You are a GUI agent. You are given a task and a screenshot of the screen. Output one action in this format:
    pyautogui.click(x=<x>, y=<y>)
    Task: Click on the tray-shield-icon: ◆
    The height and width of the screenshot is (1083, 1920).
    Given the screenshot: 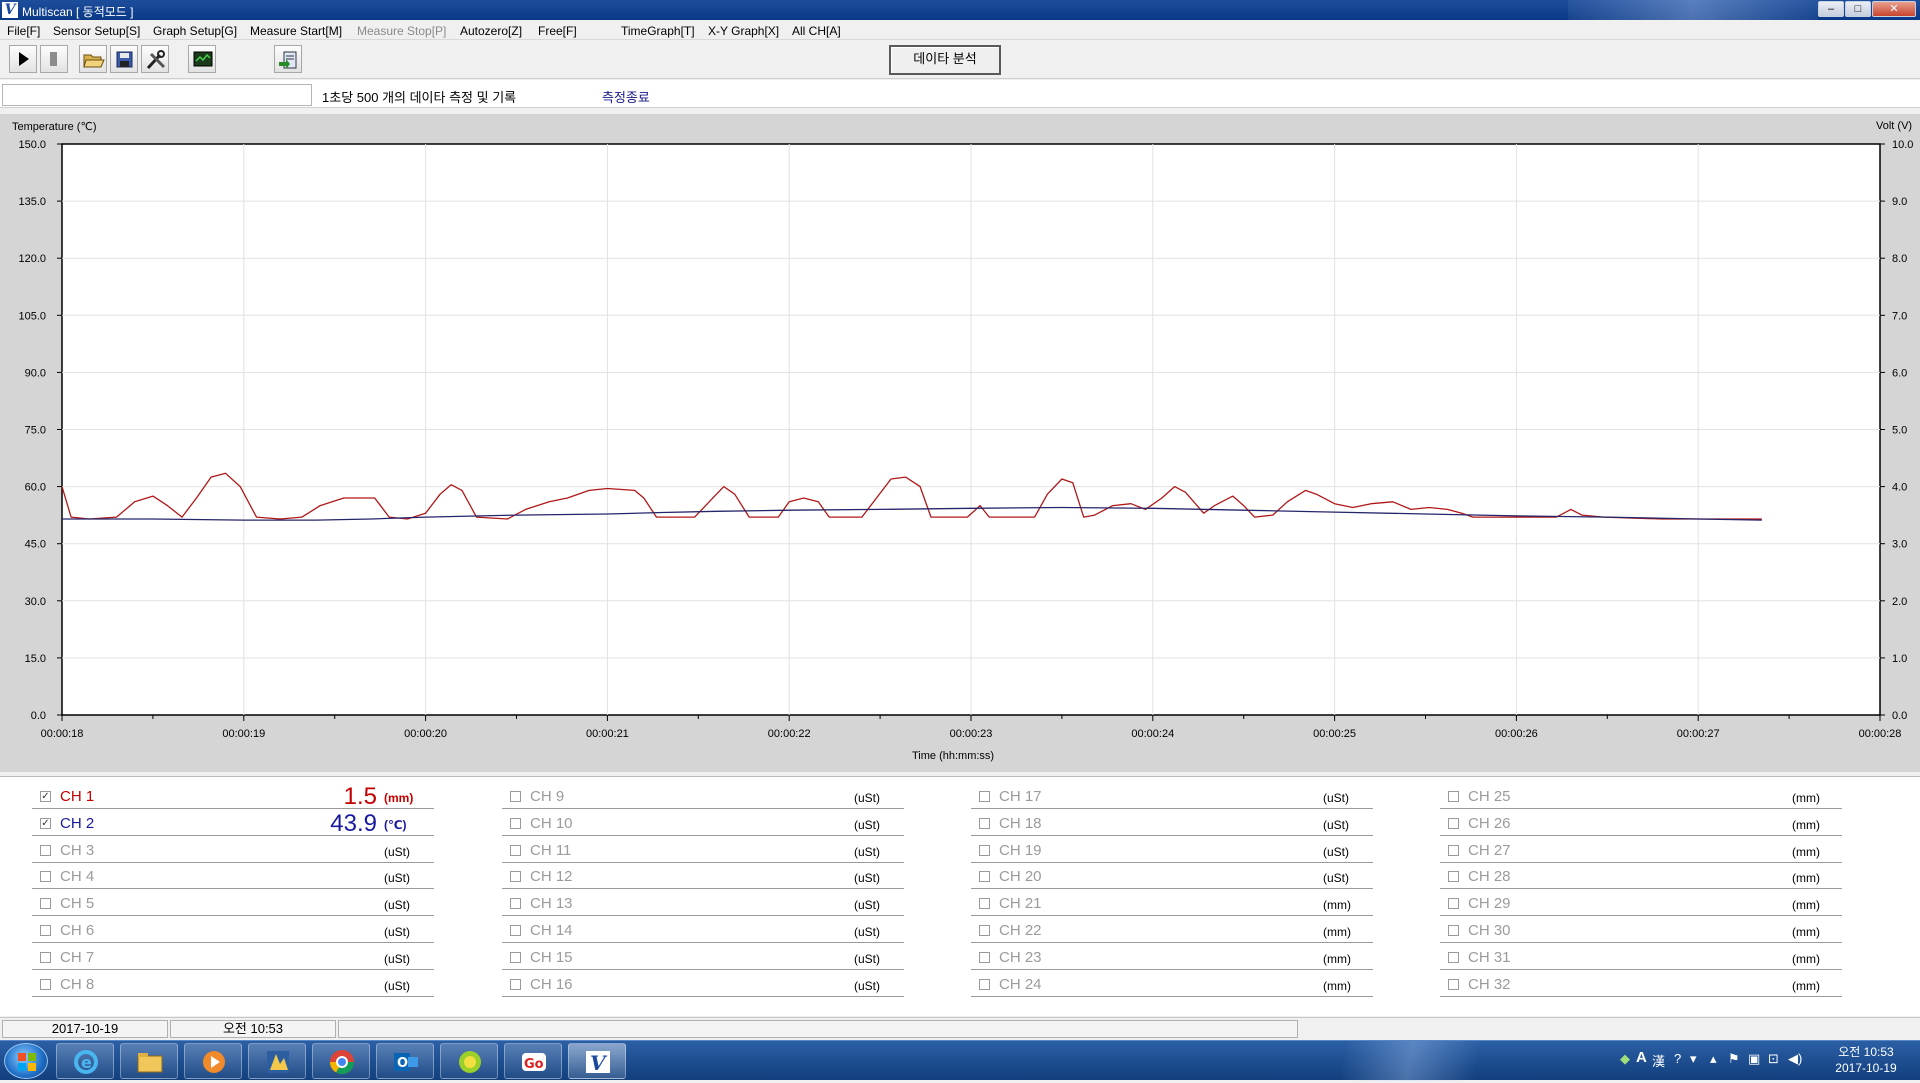 What is the action you would take?
    pyautogui.click(x=1625, y=1059)
    